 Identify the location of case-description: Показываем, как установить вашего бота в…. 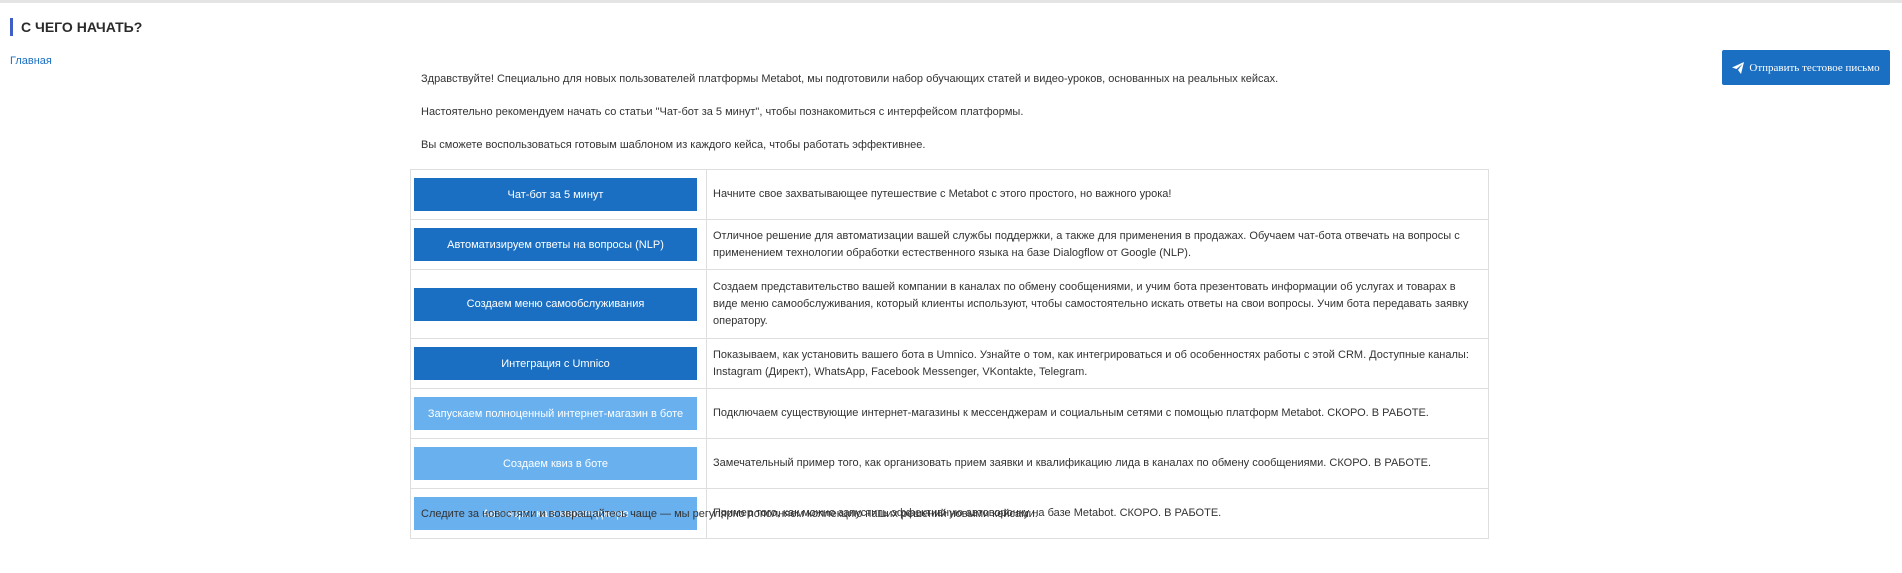
(1097, 363).